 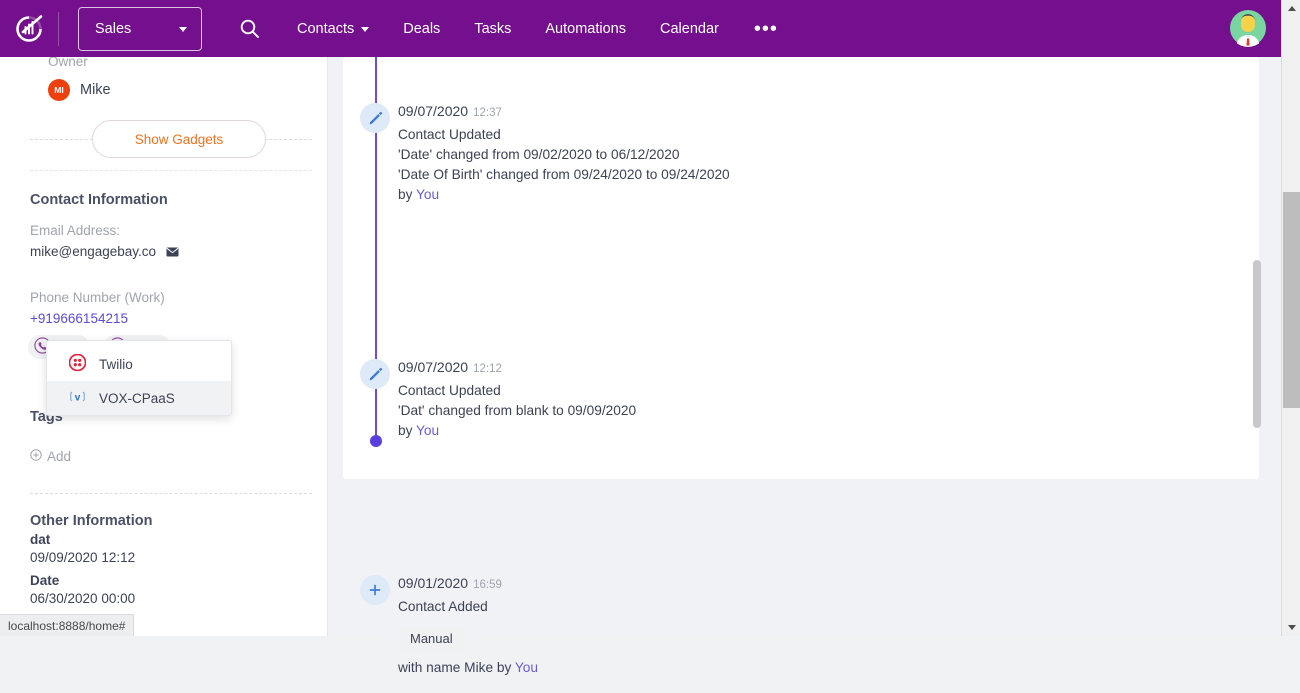 I want to click on twilio-icon, so click(x=77, y=364).